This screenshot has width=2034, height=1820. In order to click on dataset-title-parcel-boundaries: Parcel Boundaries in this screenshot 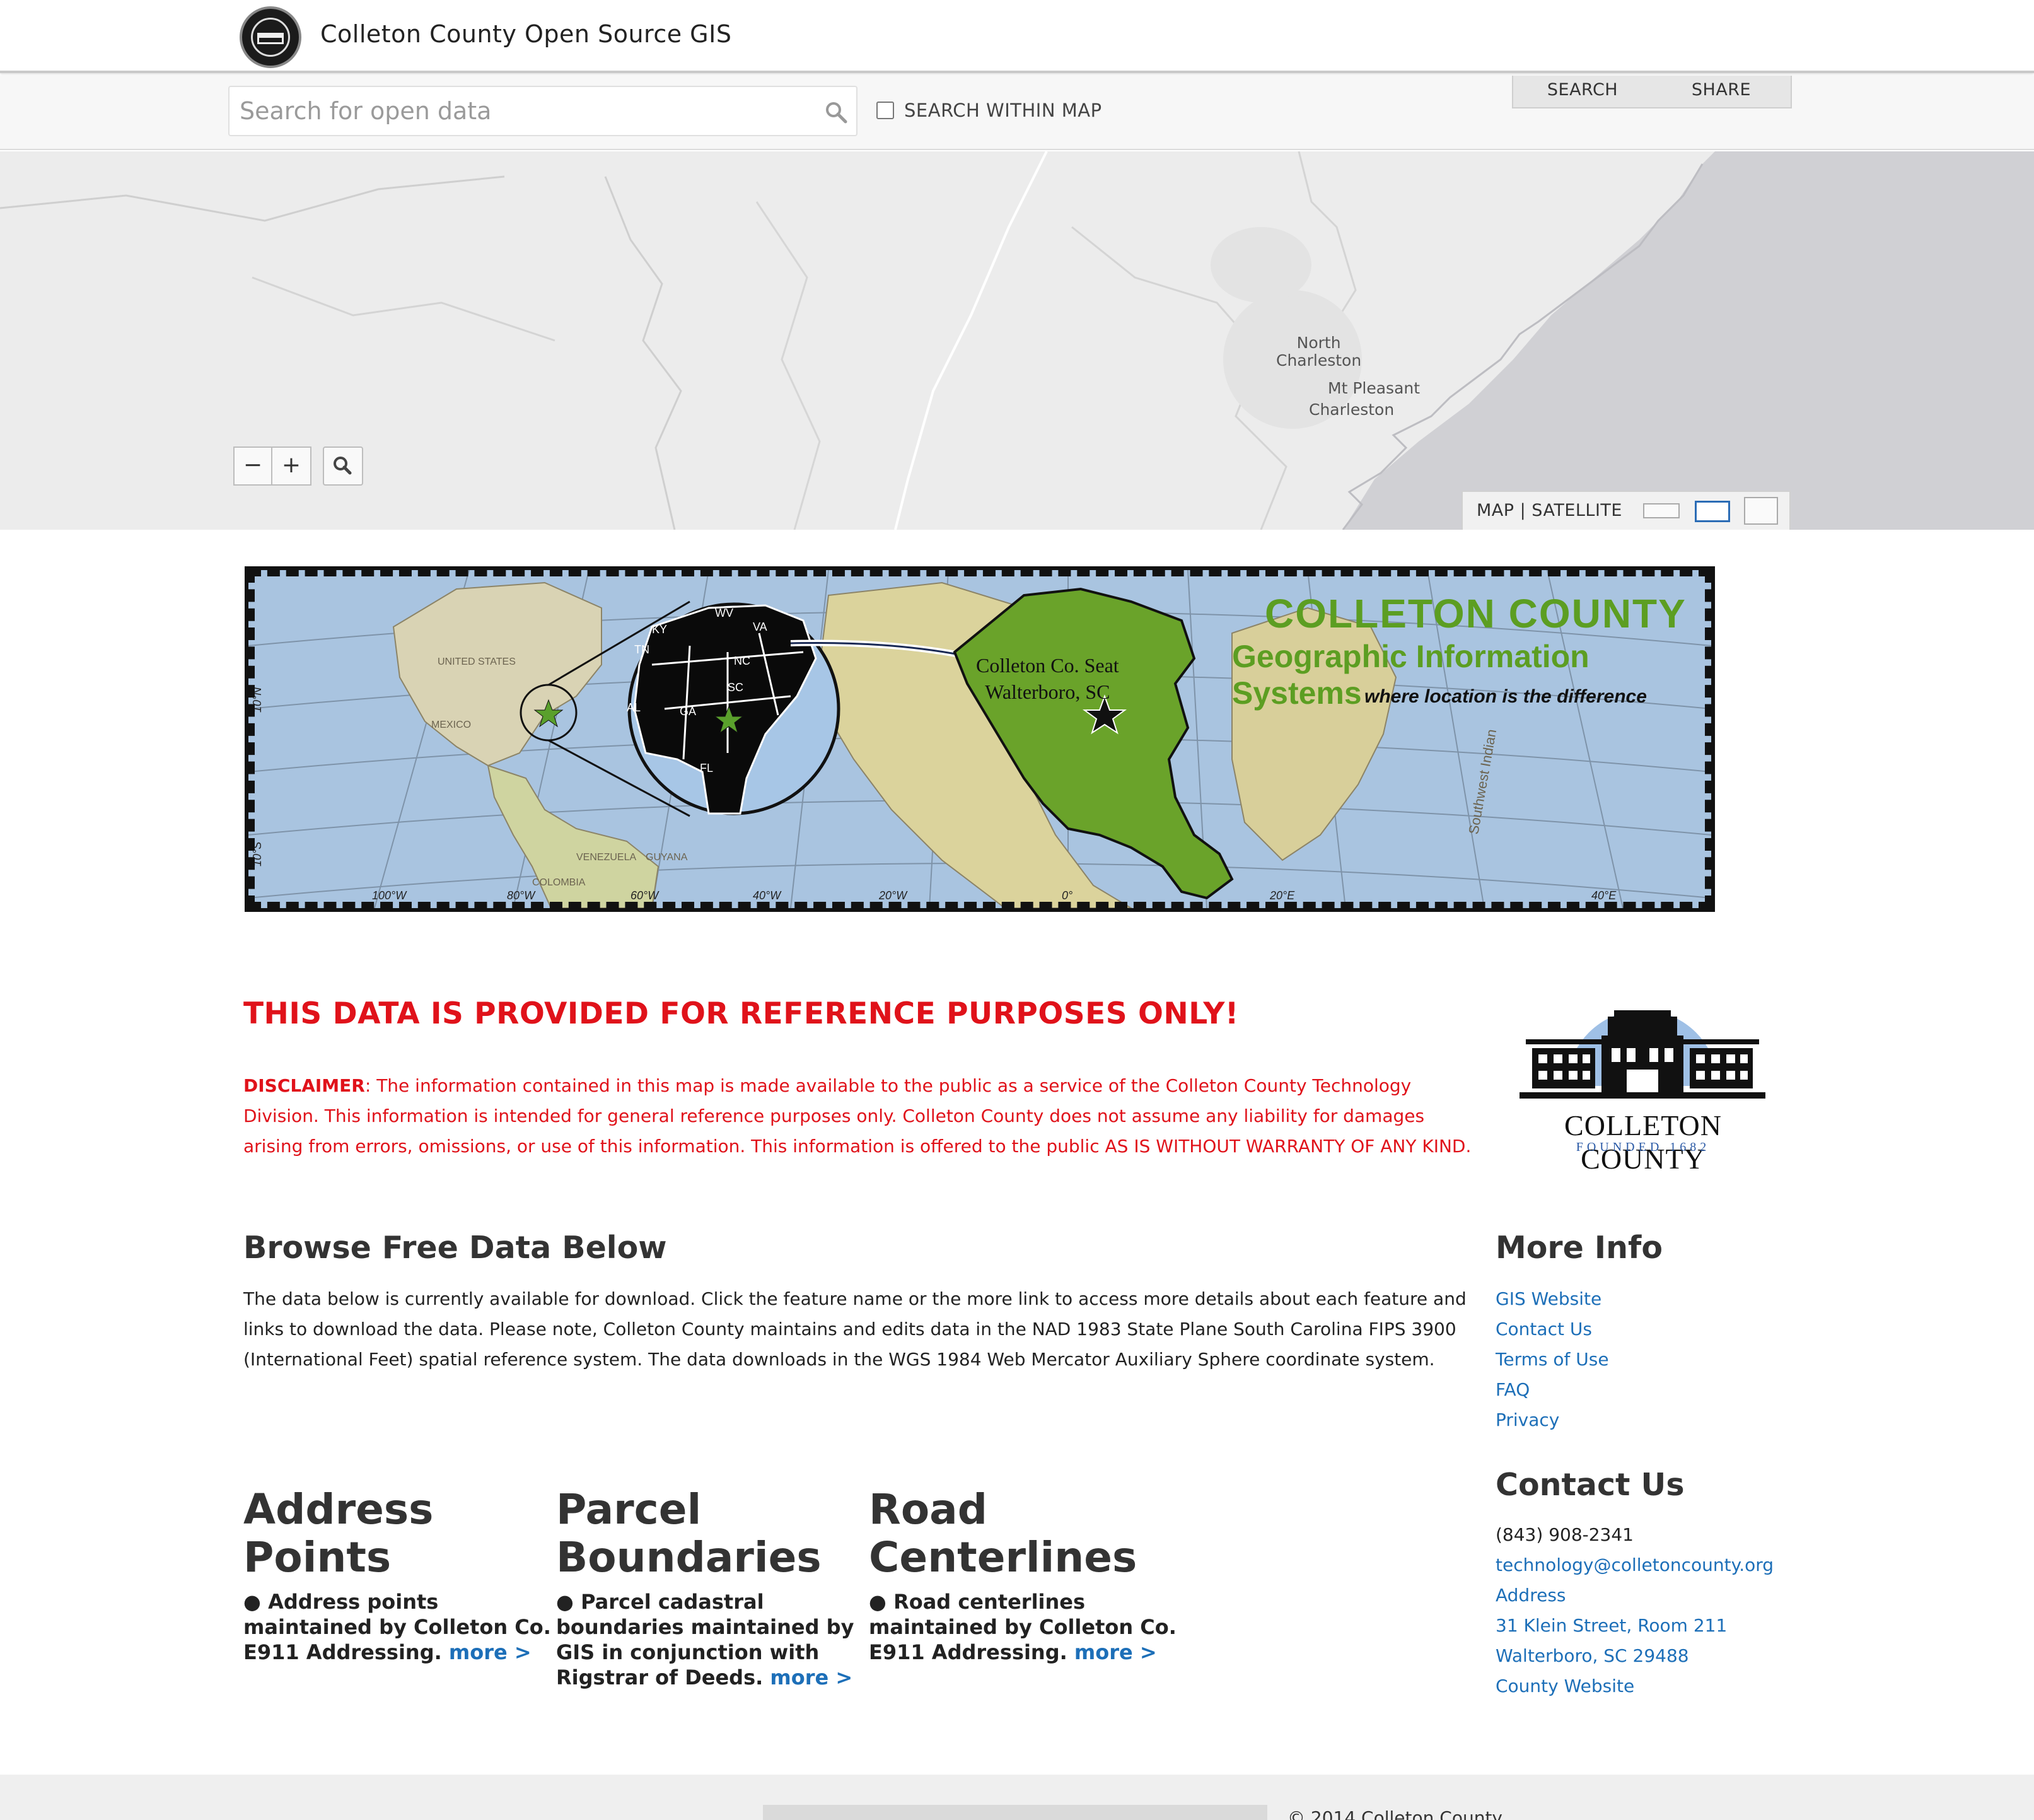, I will do `click(710, 1534)`.